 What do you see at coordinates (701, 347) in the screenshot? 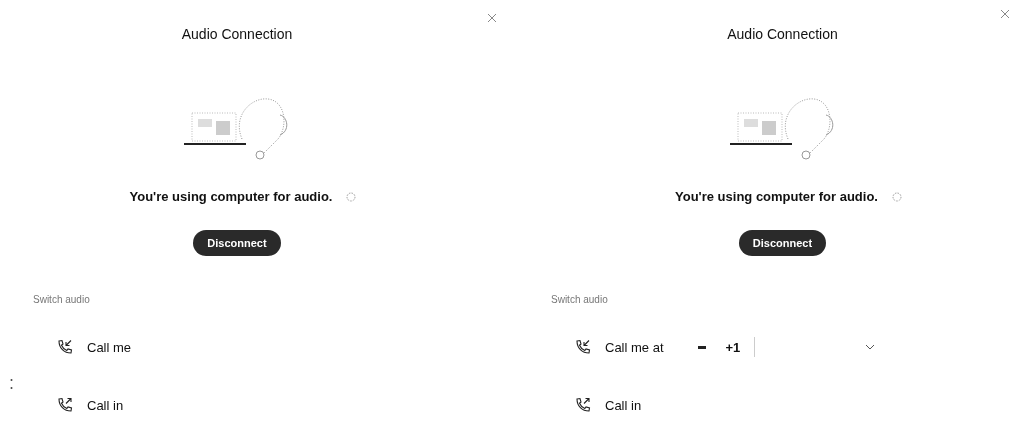
I see `flag-icon` at bounding box center [701, 347].